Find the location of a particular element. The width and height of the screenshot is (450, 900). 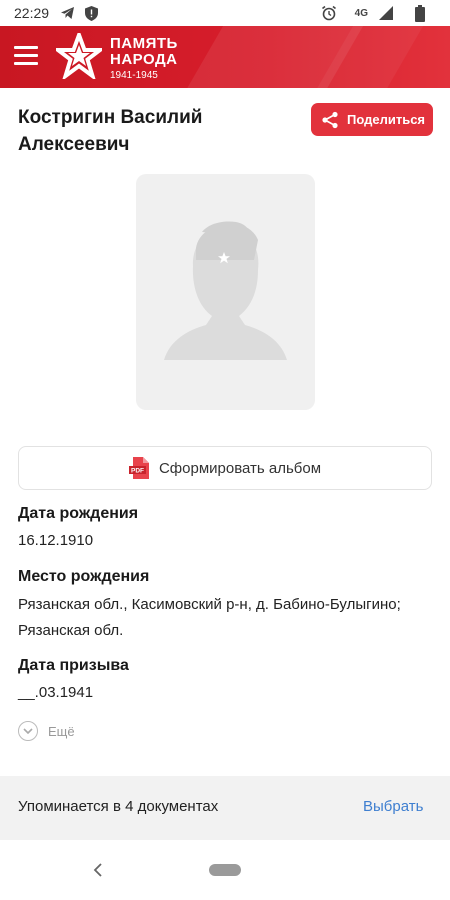

birth-date-label: Дата рождения is located at coordinates (78, 513).